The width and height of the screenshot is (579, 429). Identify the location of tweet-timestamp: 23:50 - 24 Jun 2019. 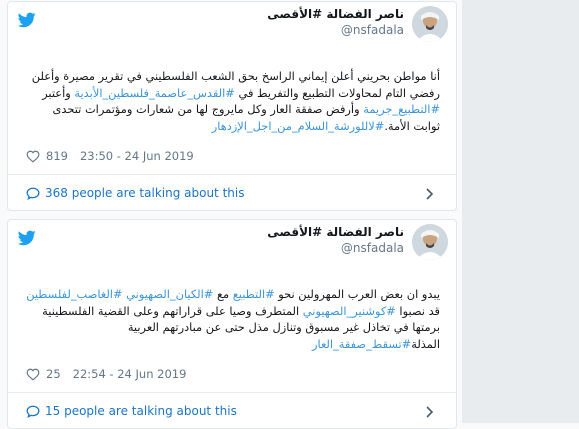
(137, 156).